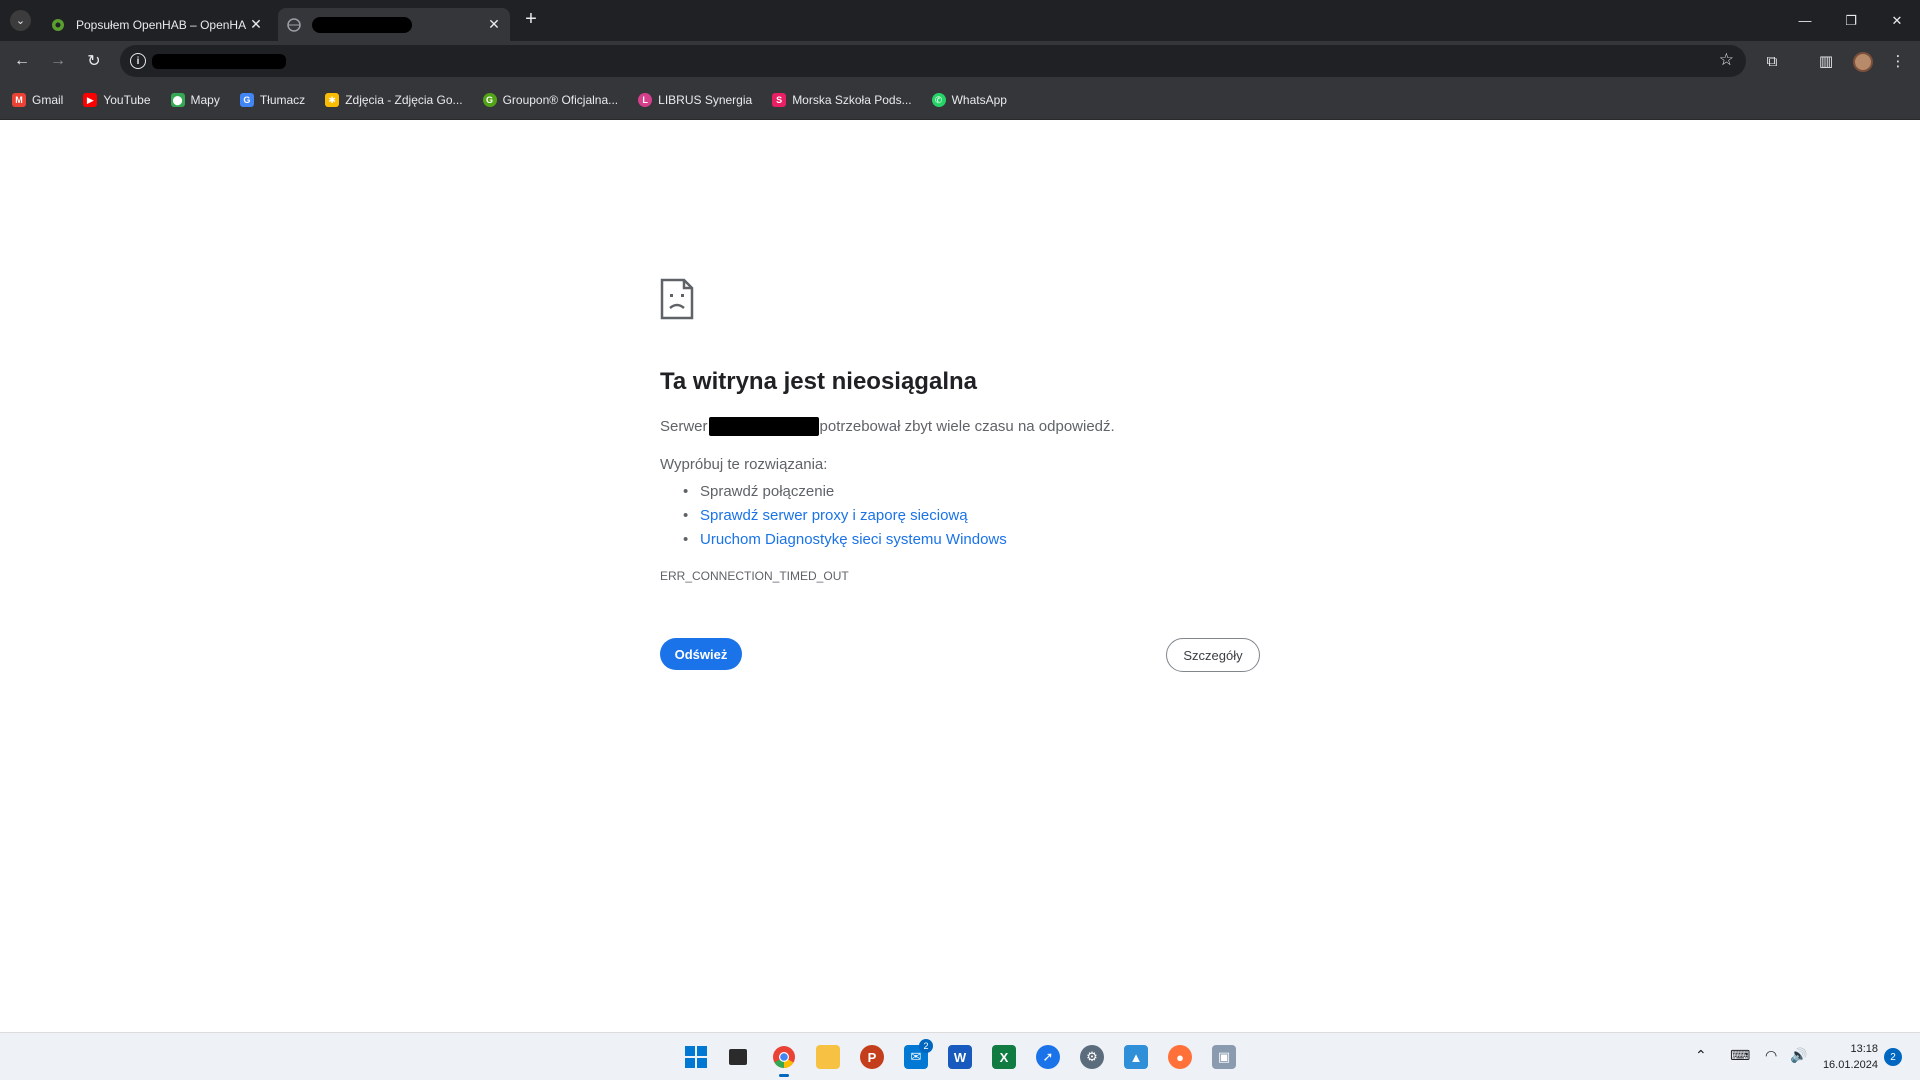 The image size is (1920, 1080). What do you see at coordinates (138, 61) in the screenshot?
I see `info-icon: i` at bounding box center [138, 61].